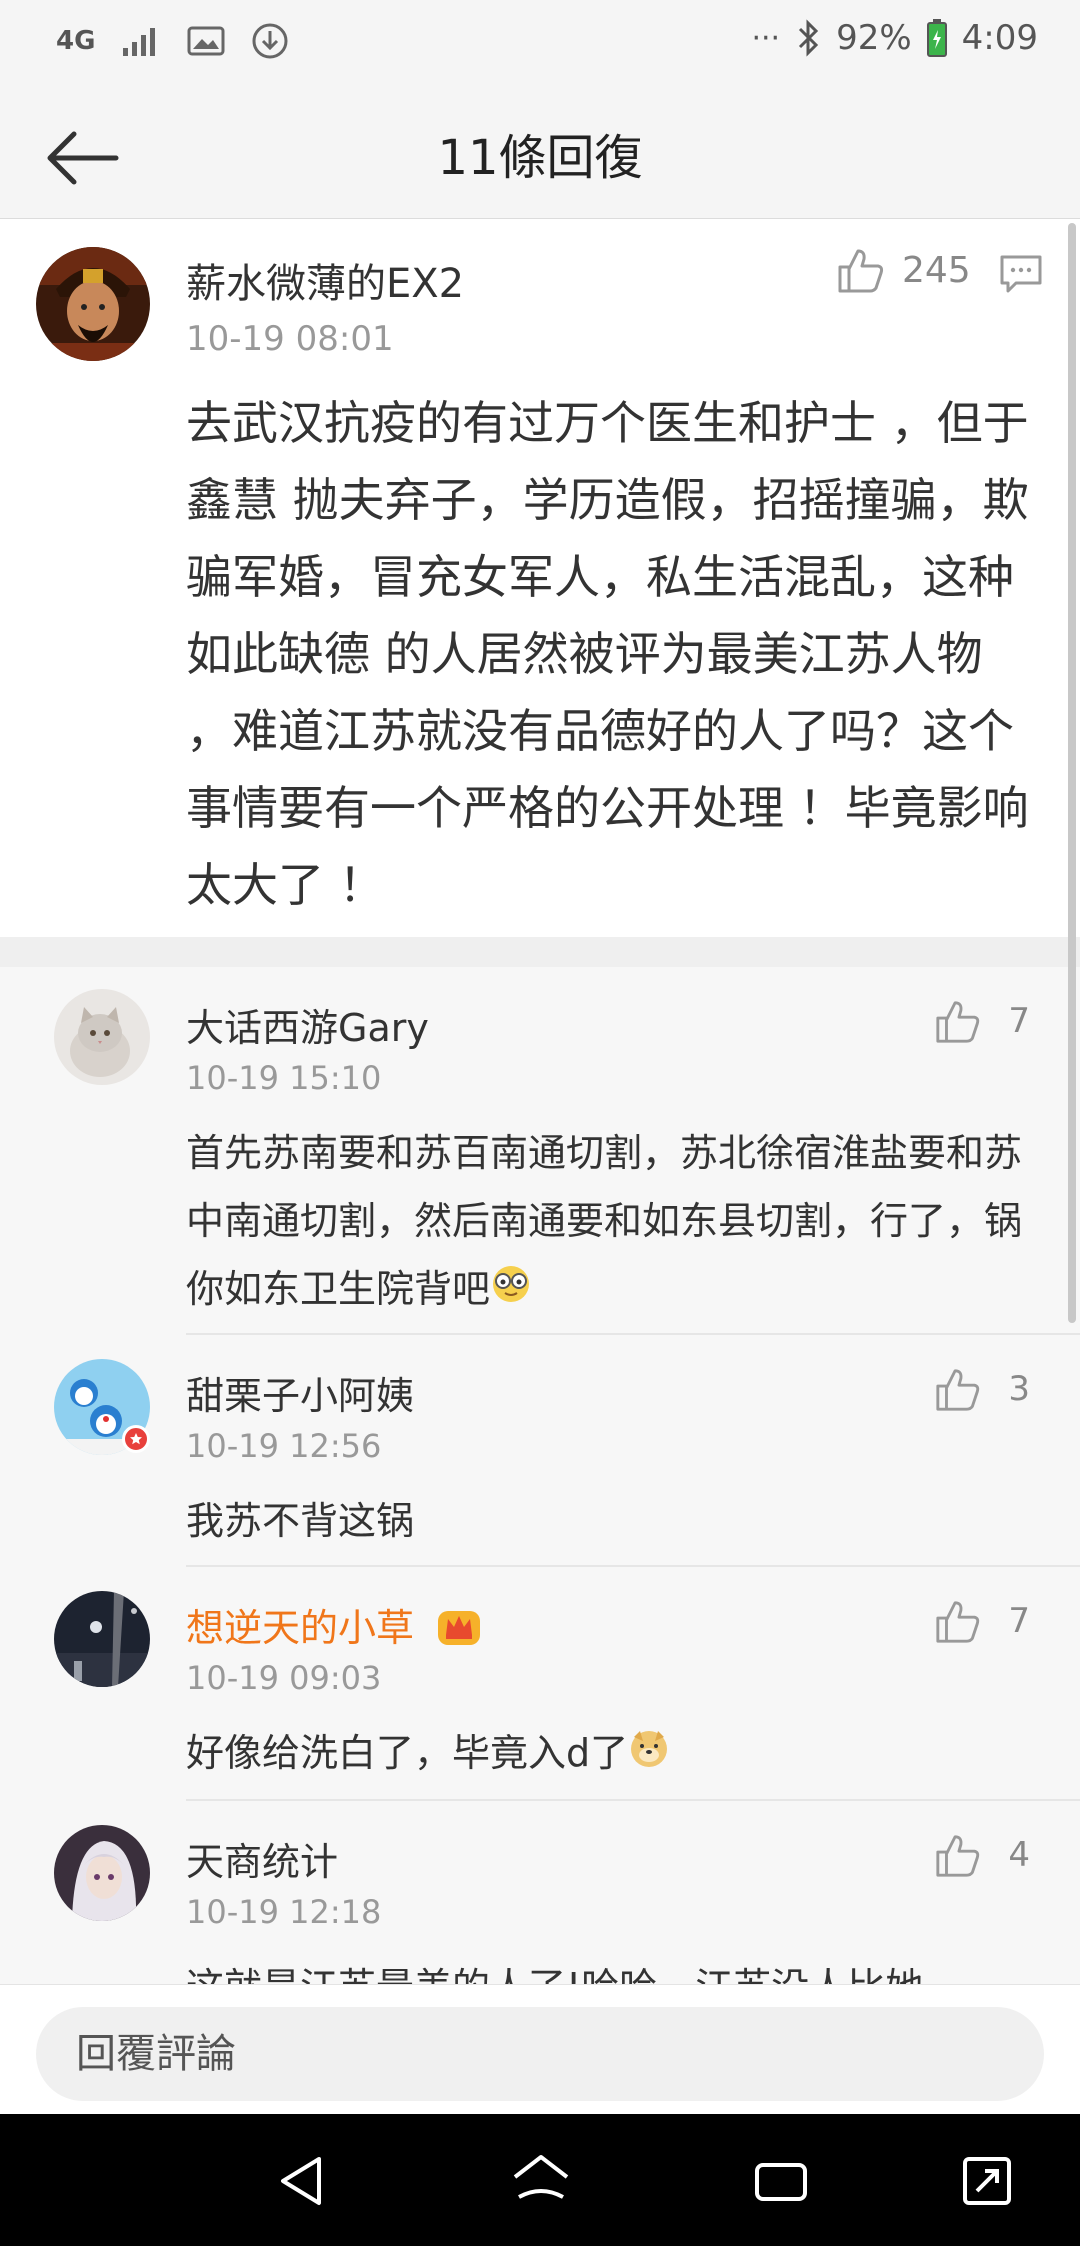  I want to click on recents-icon, so click(781, 2182).